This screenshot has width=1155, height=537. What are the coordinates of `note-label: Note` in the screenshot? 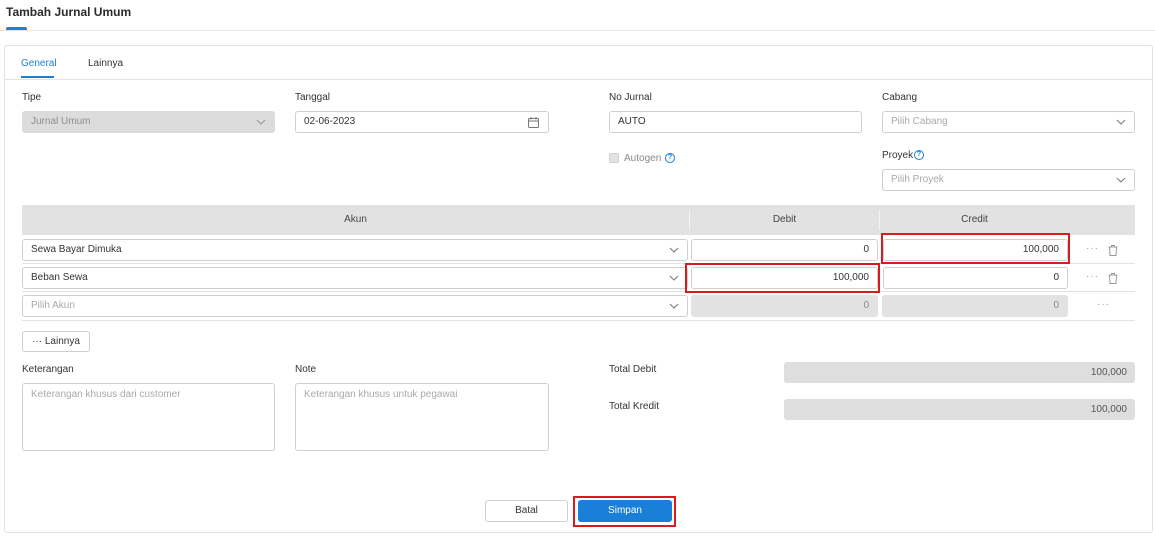 It's located at (306, 369).